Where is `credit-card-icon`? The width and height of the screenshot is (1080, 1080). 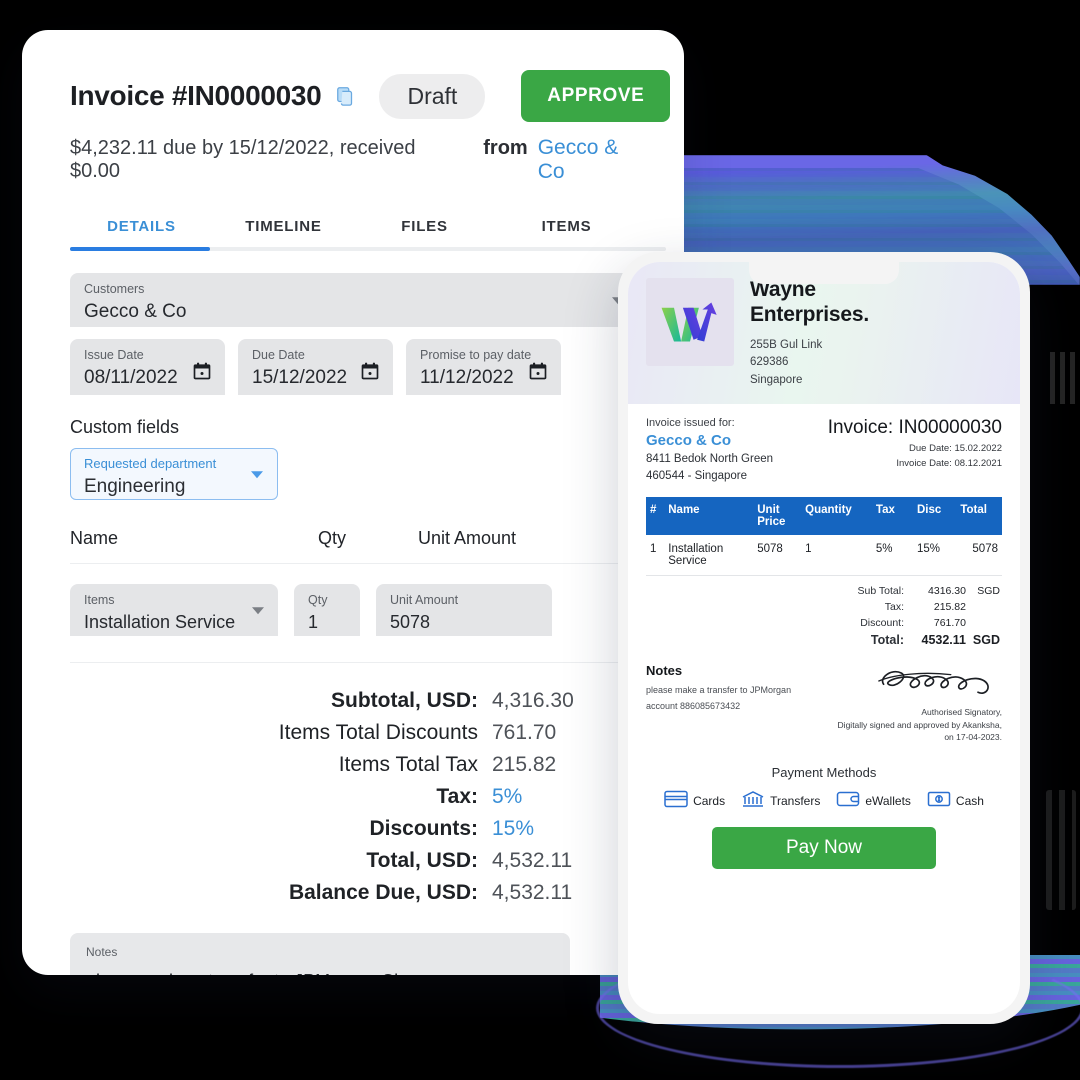
credit-card-icon is located at coordinates (676, 800).